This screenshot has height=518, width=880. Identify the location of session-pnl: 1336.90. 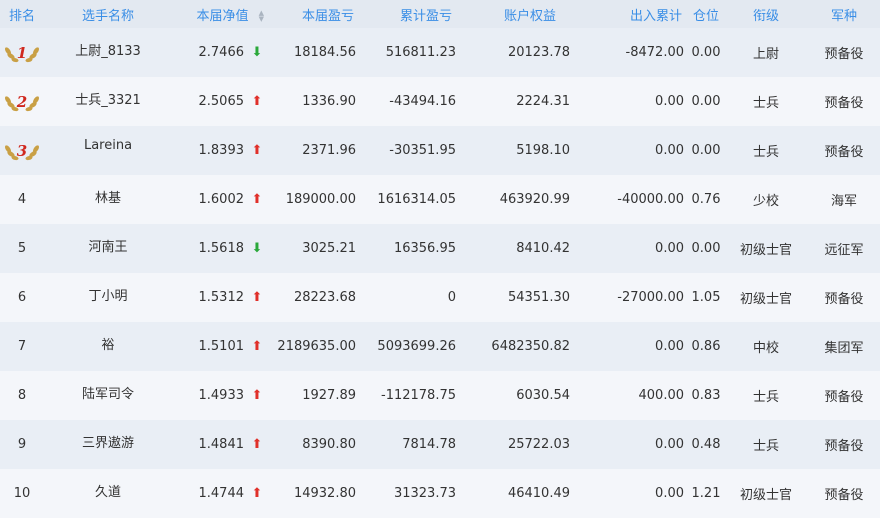
(329, 101).